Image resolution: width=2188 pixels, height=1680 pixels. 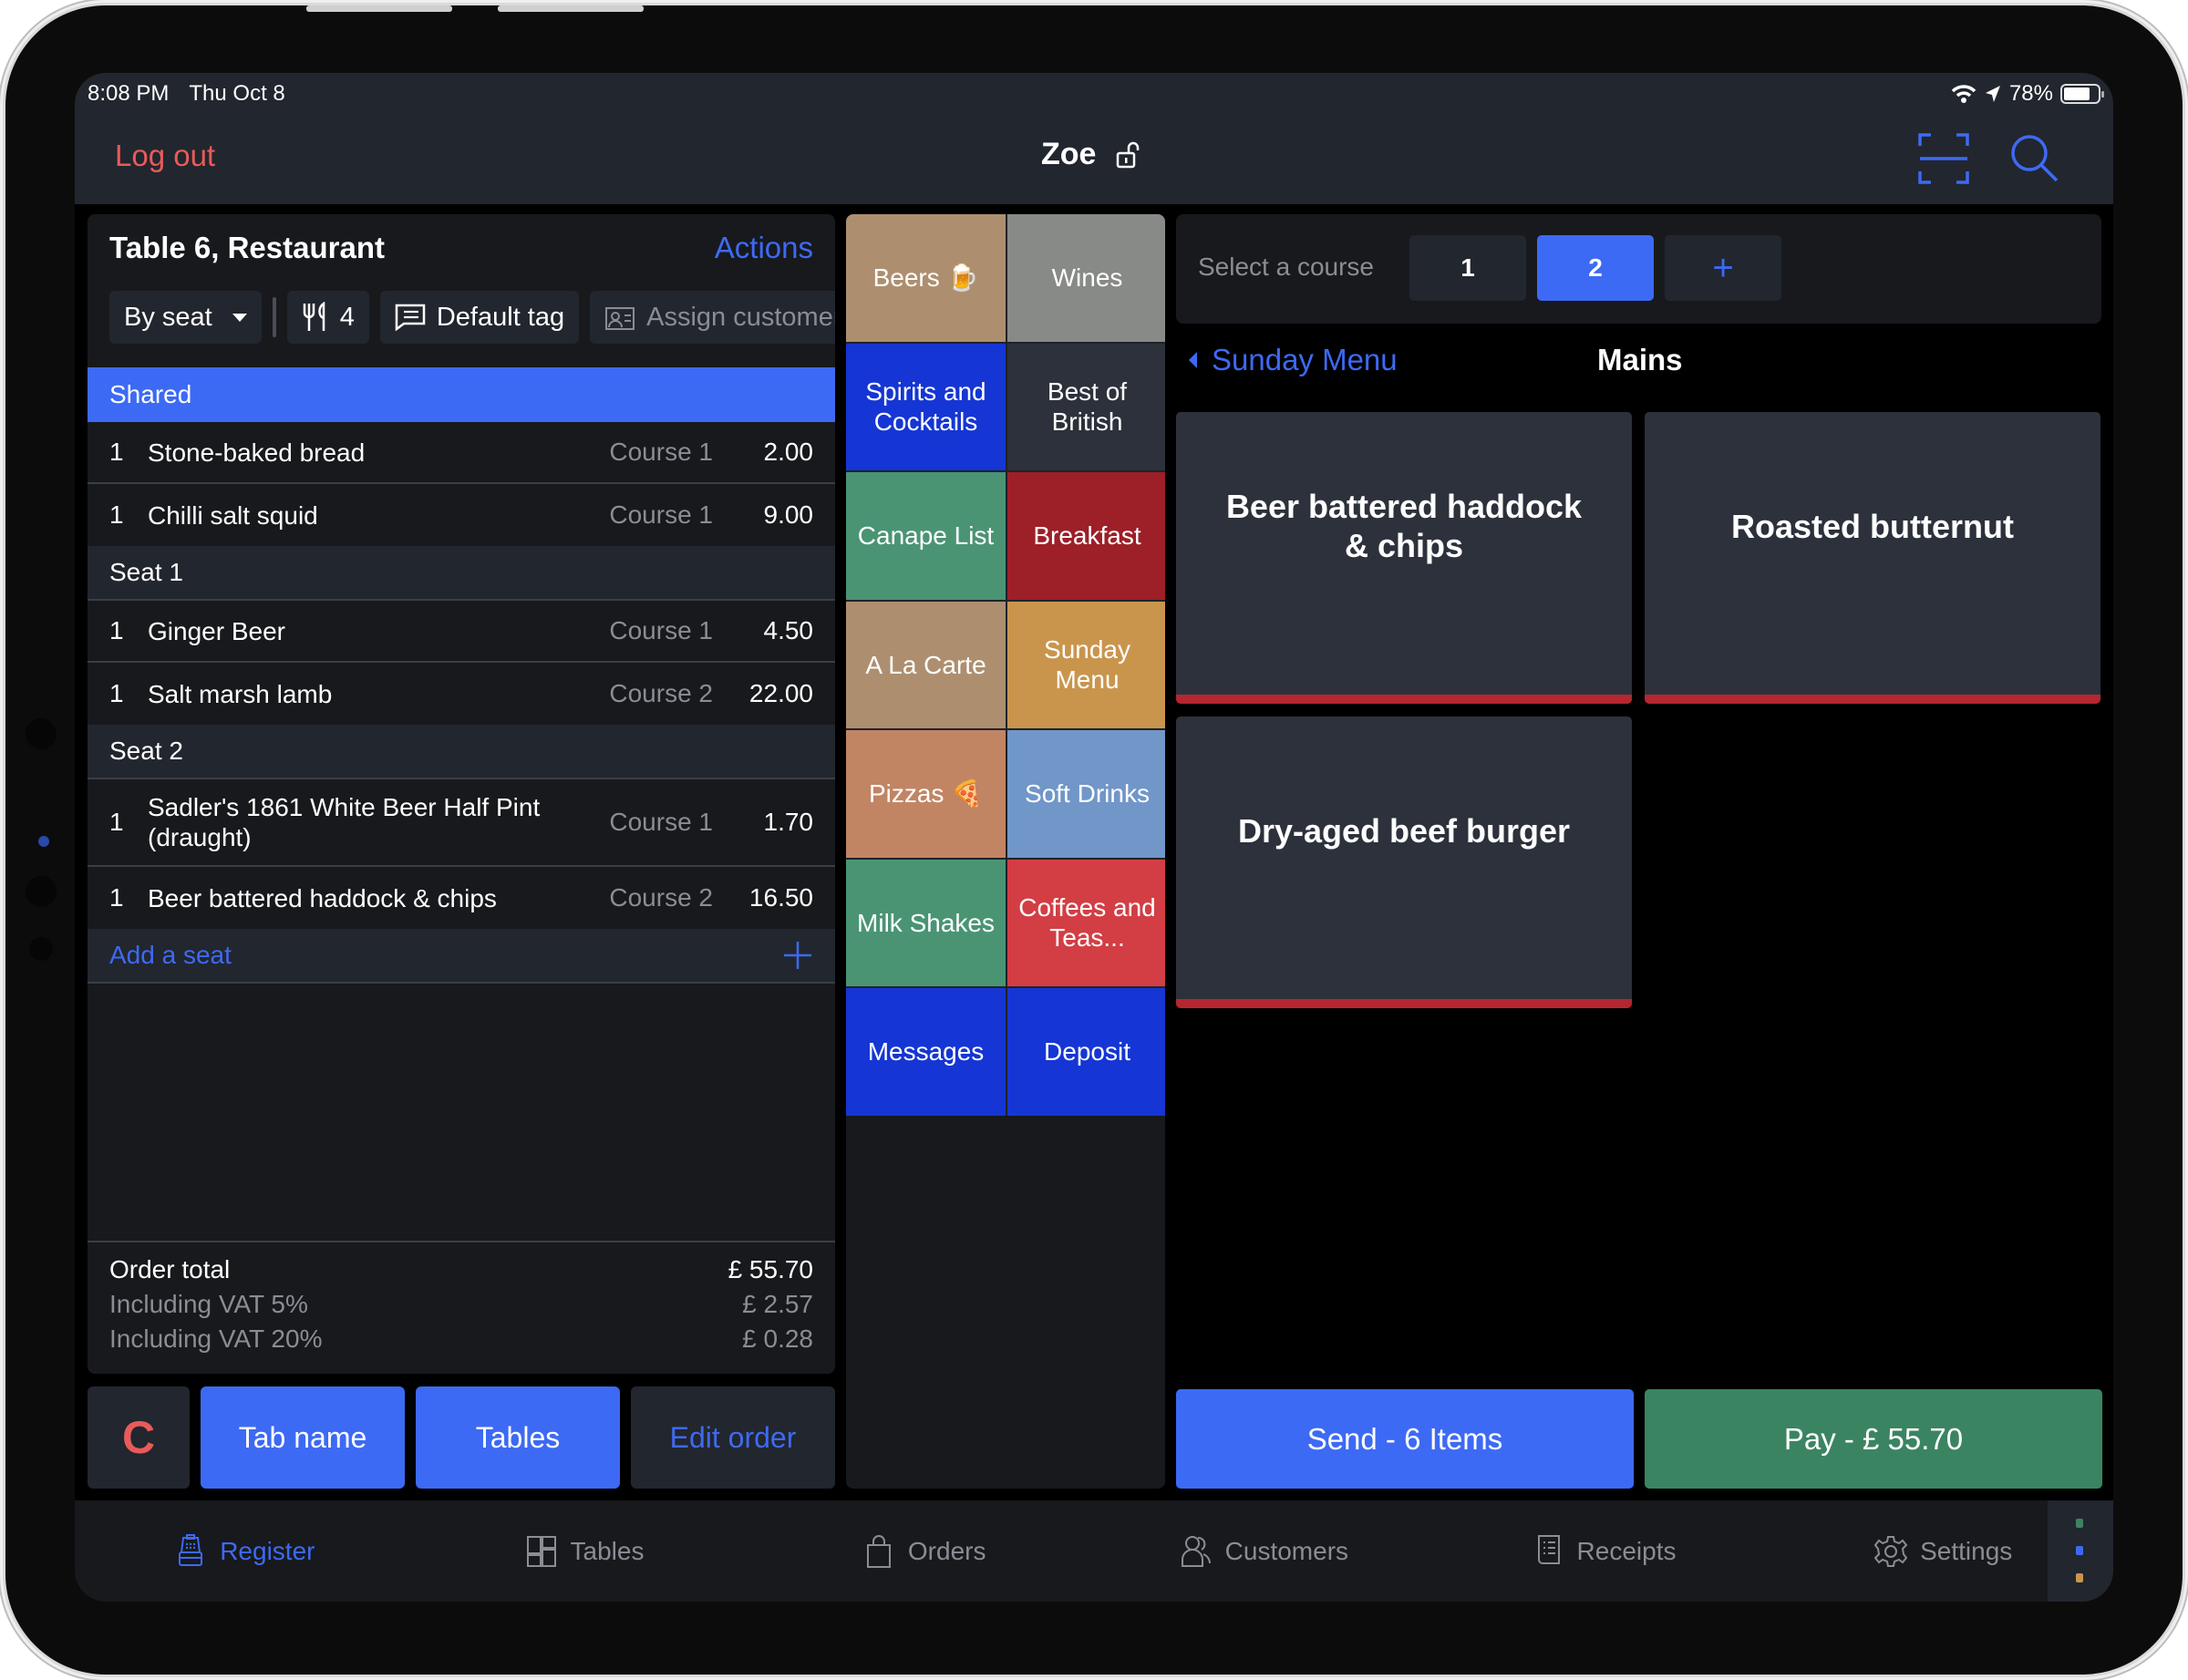 What do you see at coordinates (926, 794) in the screenshot?
I see `category-tile: Pizzas 🍕` at bounding box center [926, 794].